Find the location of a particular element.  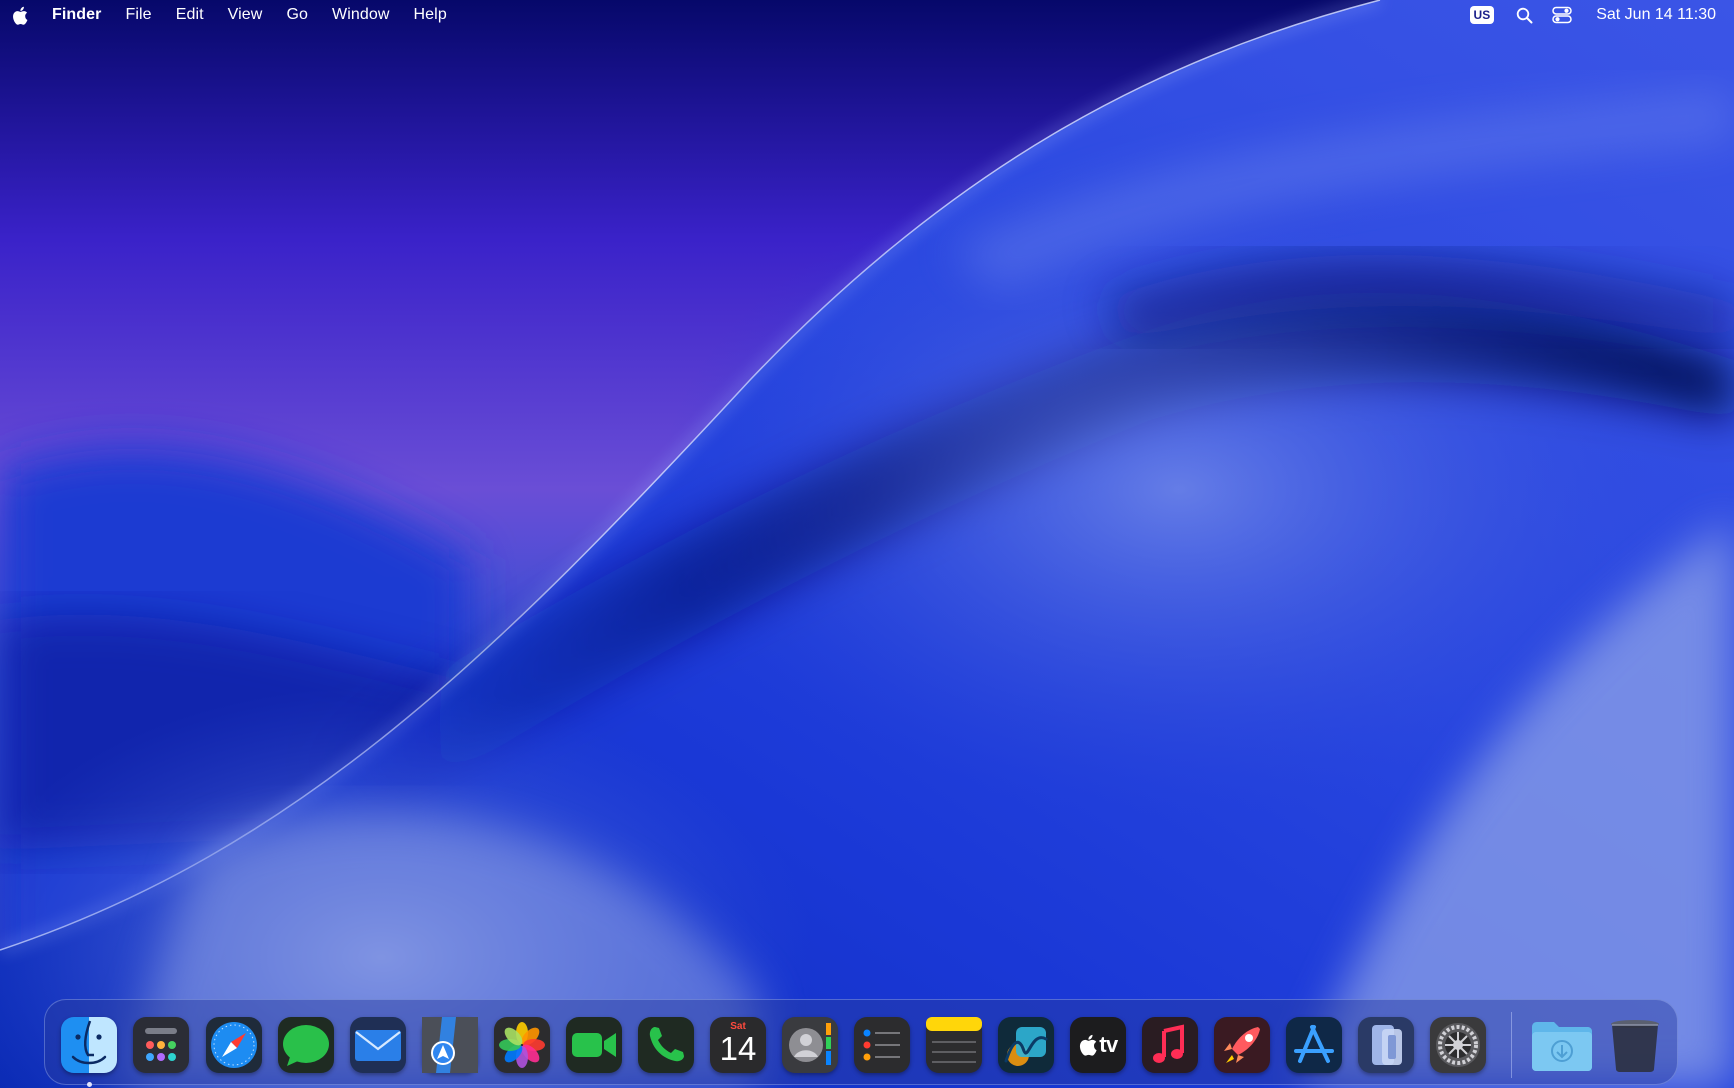

rocket-icon is located at coordinates (1242, 1045).